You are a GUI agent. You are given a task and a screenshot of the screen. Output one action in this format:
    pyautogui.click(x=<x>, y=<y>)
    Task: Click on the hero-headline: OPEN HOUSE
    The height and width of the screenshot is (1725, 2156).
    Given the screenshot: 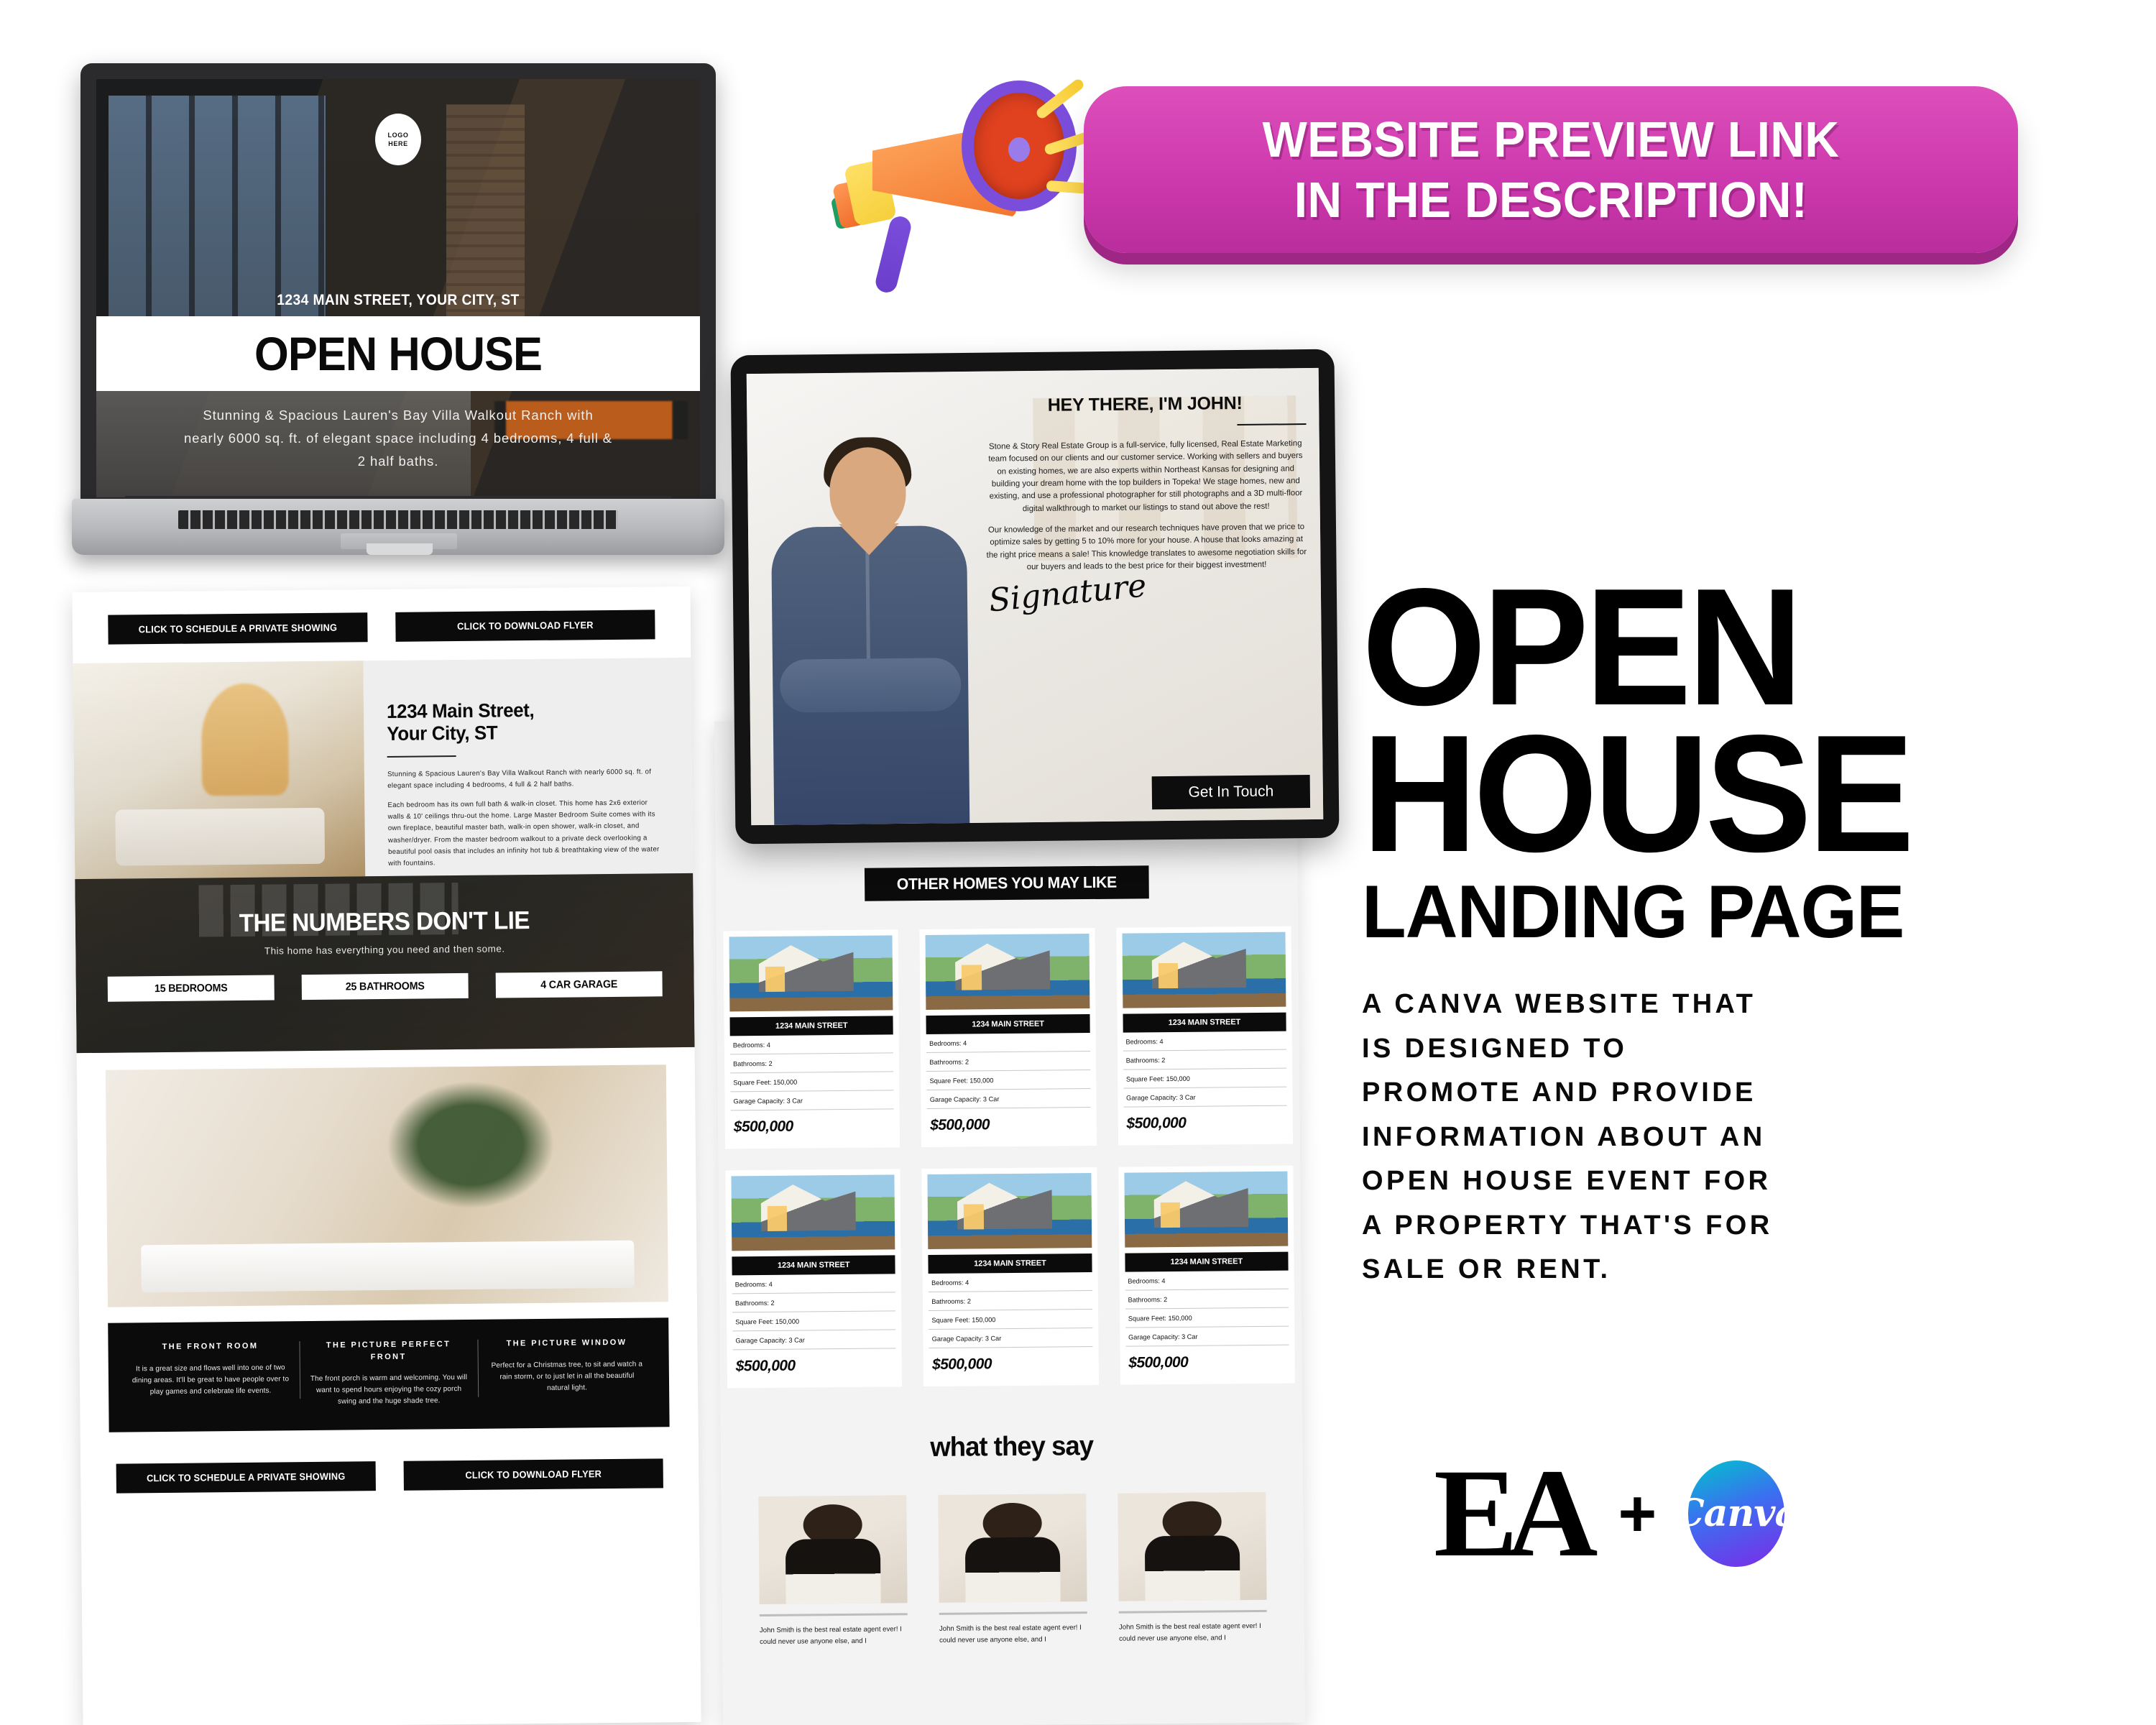 What is the action you would take?
    pyautogui.click(x=399, y=353)
    